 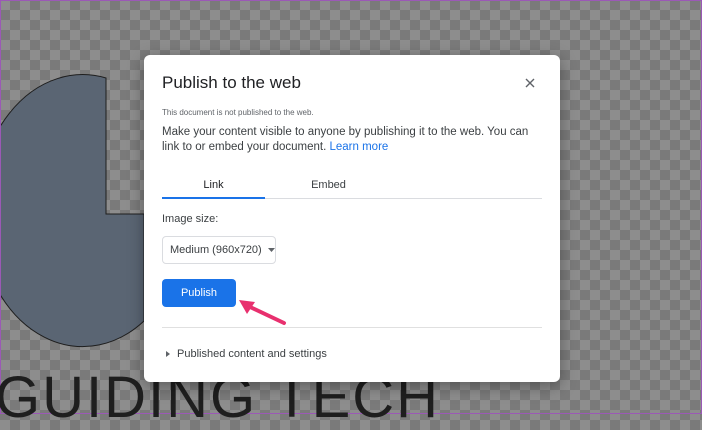 What do you see at coordinates (168, 354) in the screenshot?
I see `expand-triangle-icon` at bounding box center [168, 354].